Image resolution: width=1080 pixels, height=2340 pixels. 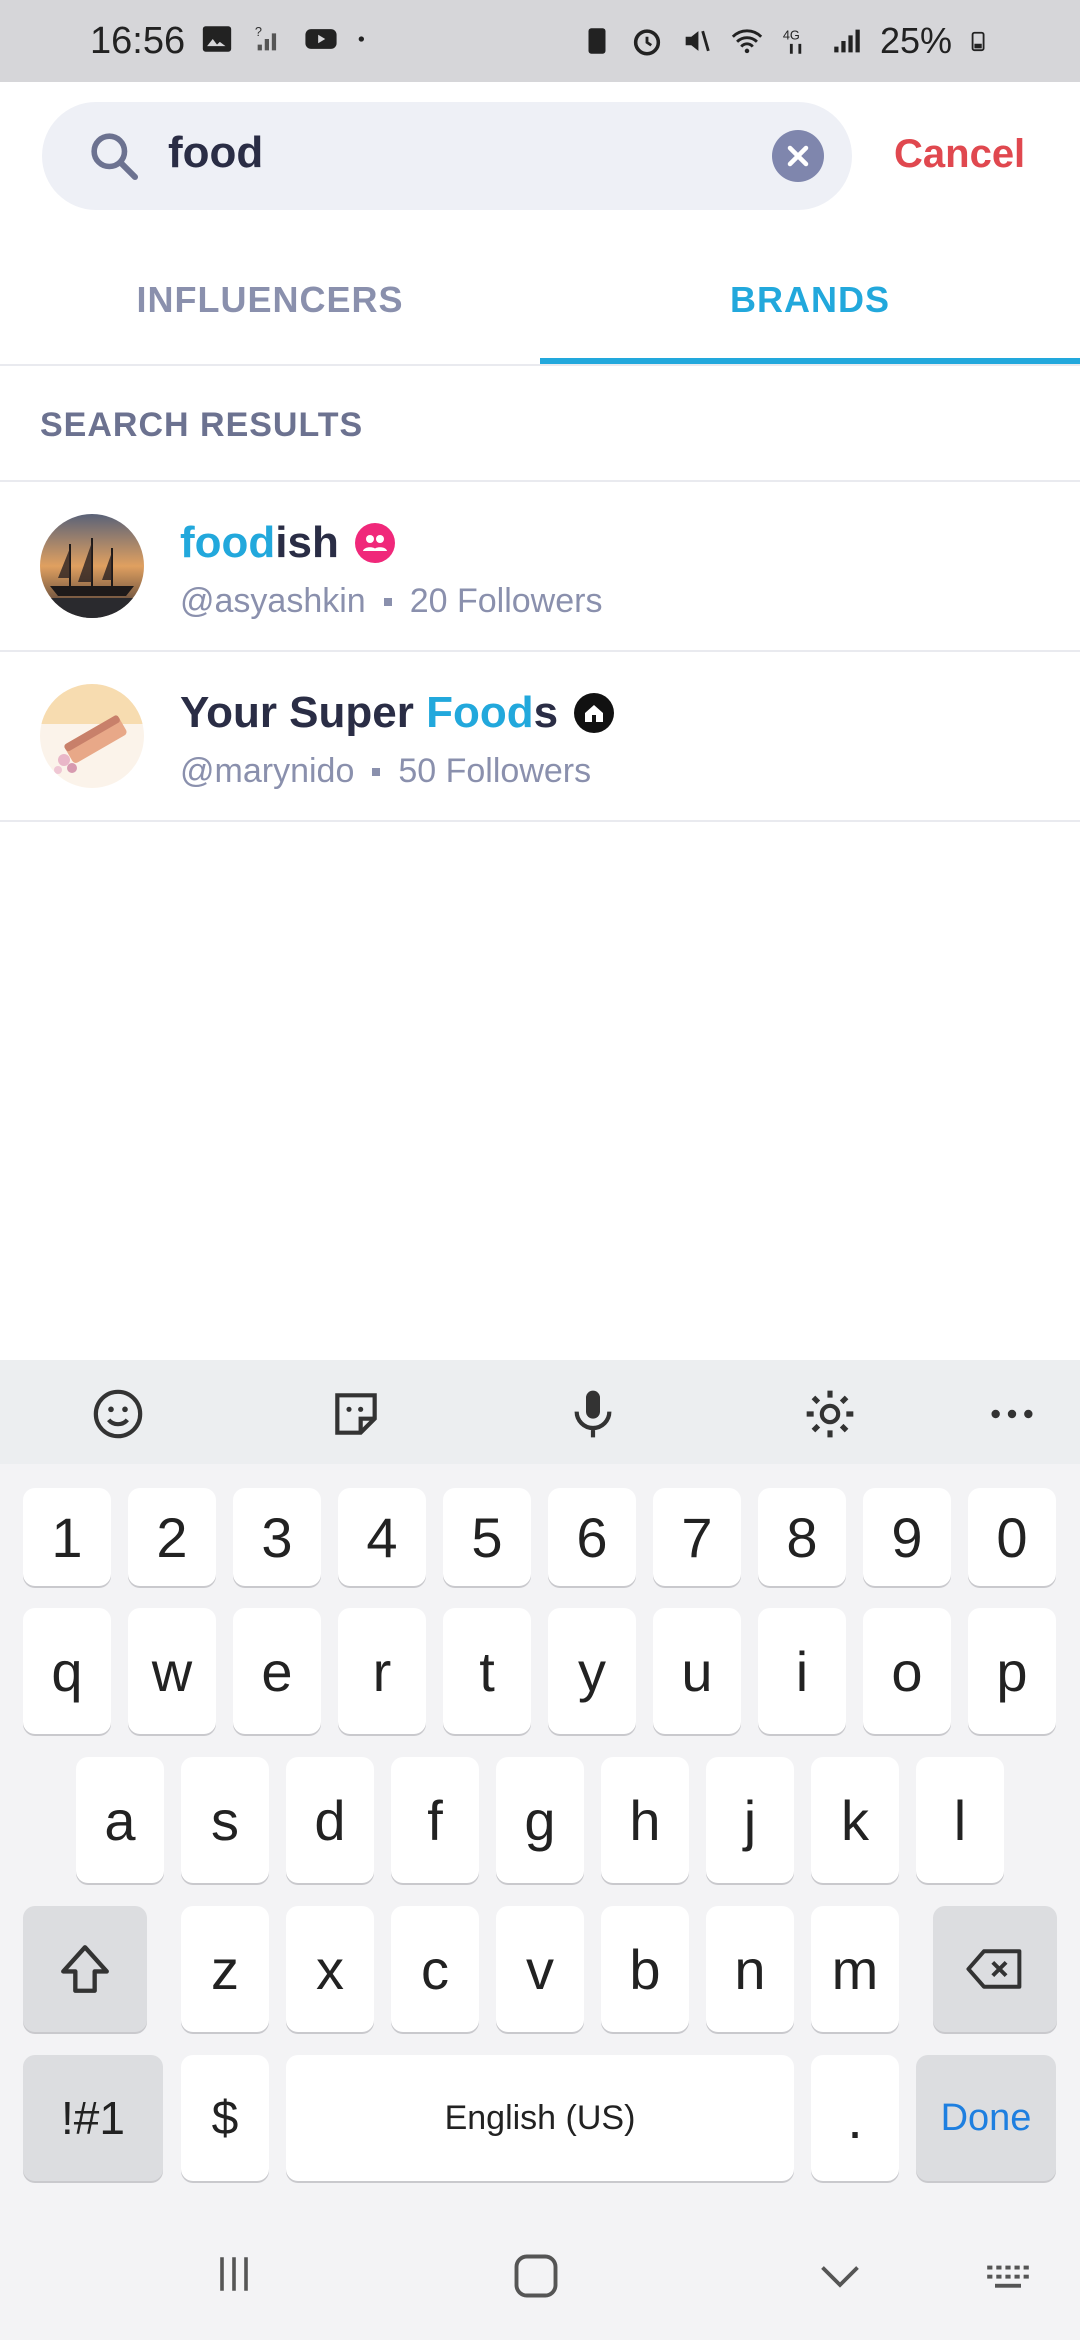 I want to click on result-followers: 20 Followers, so click(x=506, y=601).